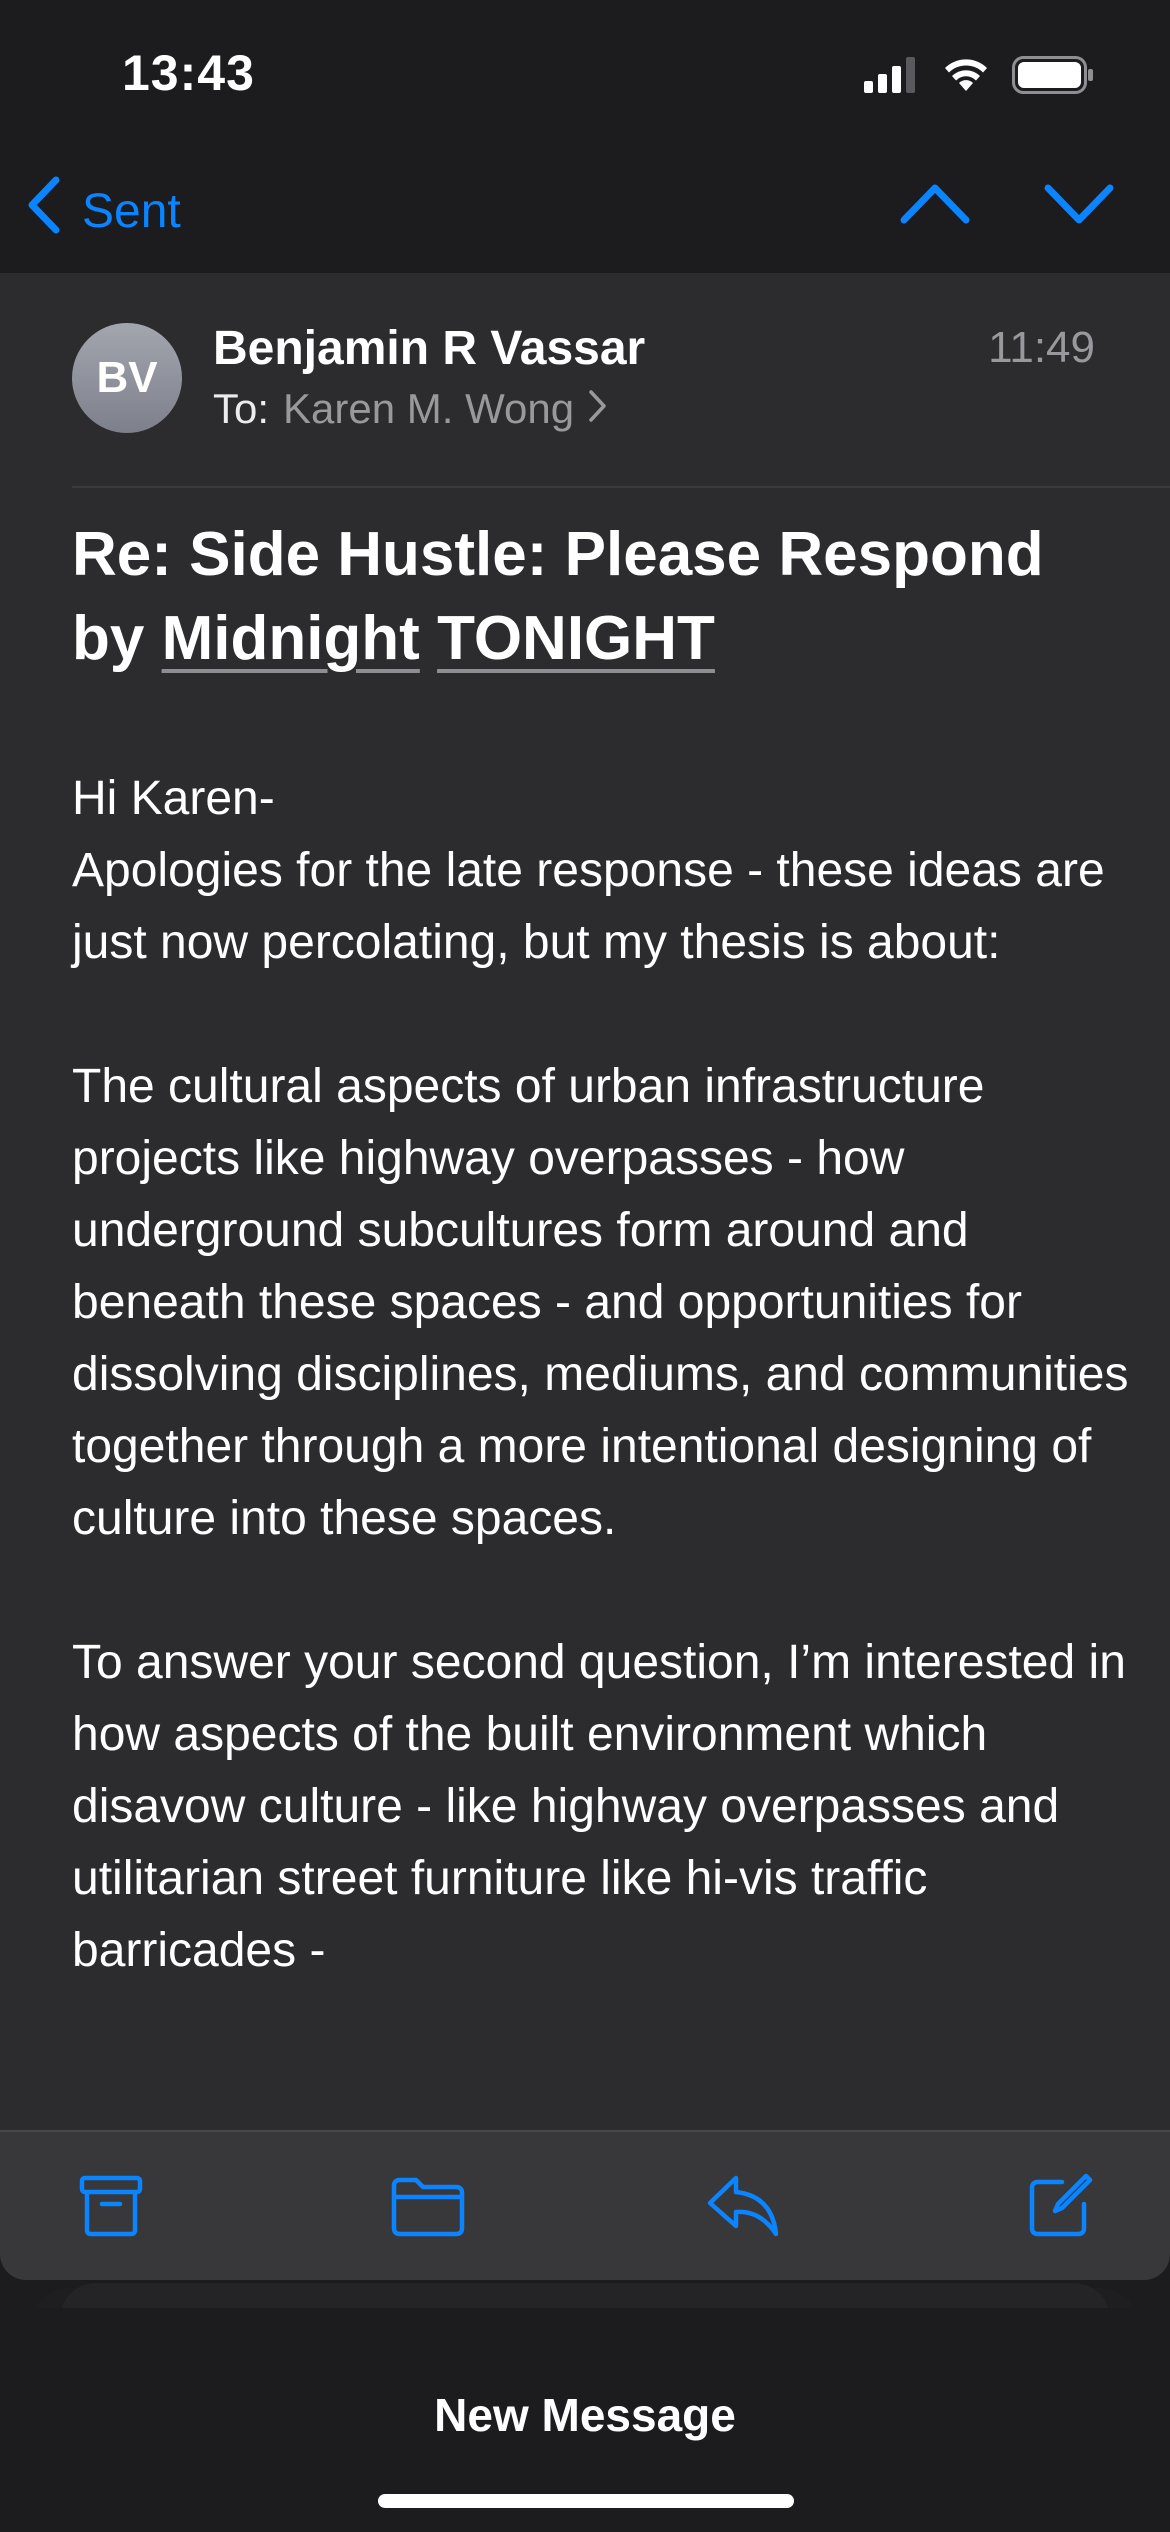  Describe the element at coordinates (585, 211) in the screenshot. I see `navigation-bar: Sent` at that location.